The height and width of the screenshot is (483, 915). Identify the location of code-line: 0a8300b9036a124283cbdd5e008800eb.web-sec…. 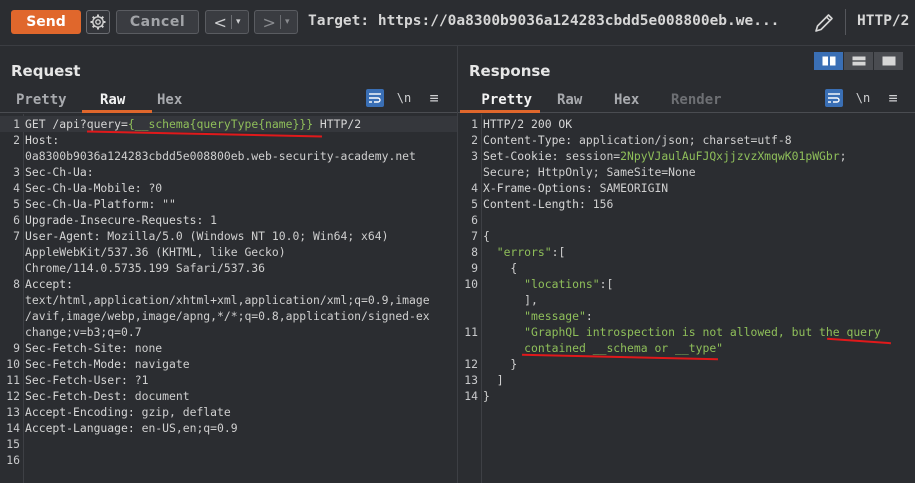
(228, 156).